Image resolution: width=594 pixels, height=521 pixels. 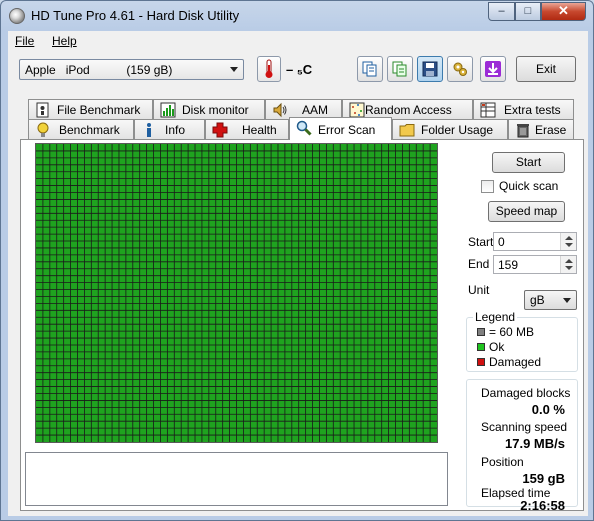 I want to click on tab-file-benchmark-label: File Benchmark, so click(x=99, y=110).